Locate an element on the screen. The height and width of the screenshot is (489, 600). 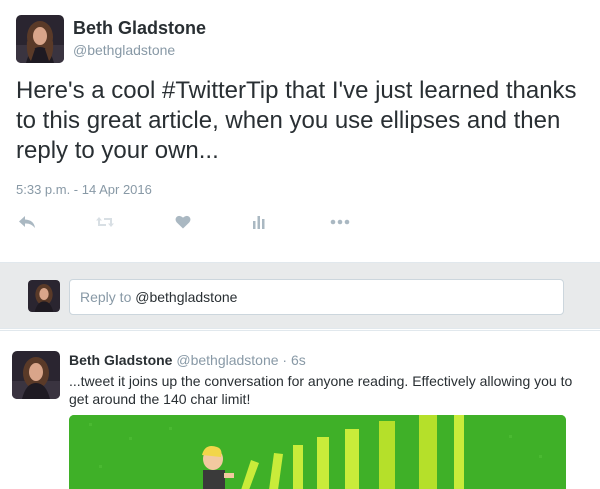
reply-icon is located at coordinates (27, 222).